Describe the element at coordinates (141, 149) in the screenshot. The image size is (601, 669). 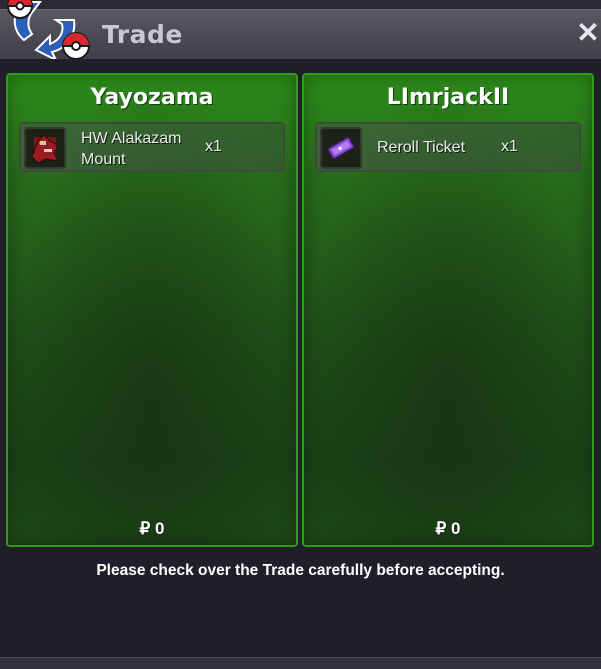
I see `left-item-name: HW Alakazam Mount` at that location.